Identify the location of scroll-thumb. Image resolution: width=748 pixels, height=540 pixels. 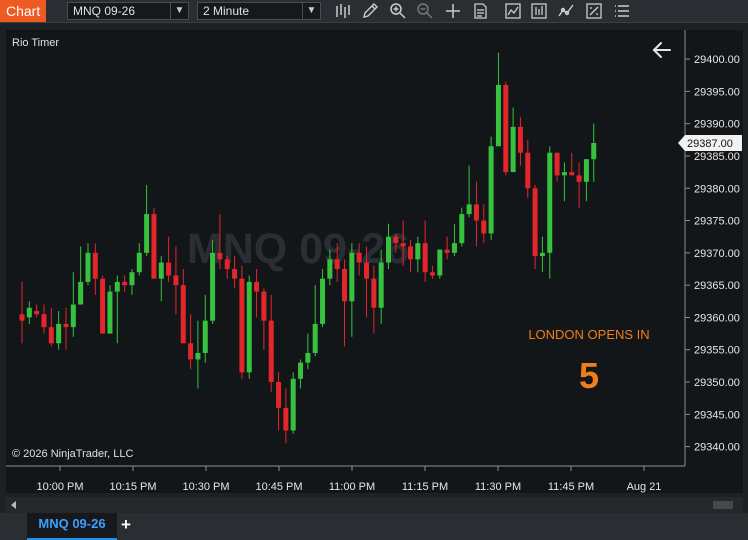
(723, 505).